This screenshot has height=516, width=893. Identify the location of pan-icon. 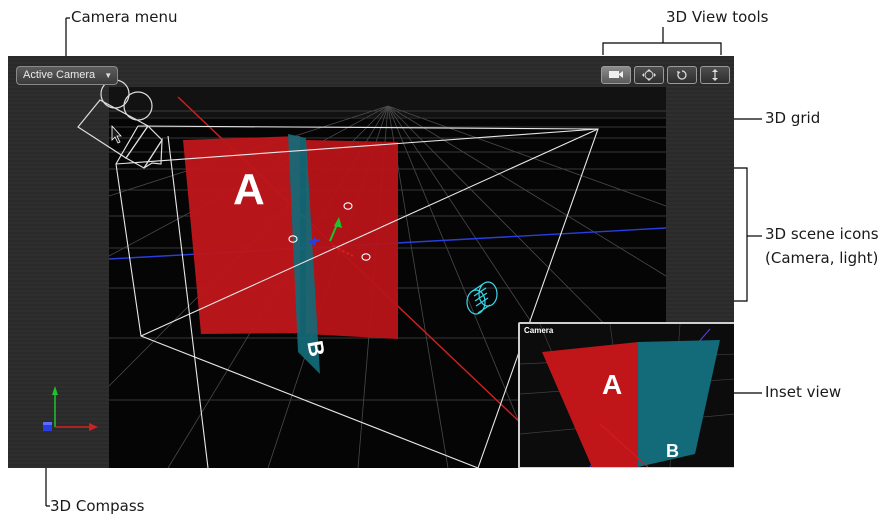
(649, 75).